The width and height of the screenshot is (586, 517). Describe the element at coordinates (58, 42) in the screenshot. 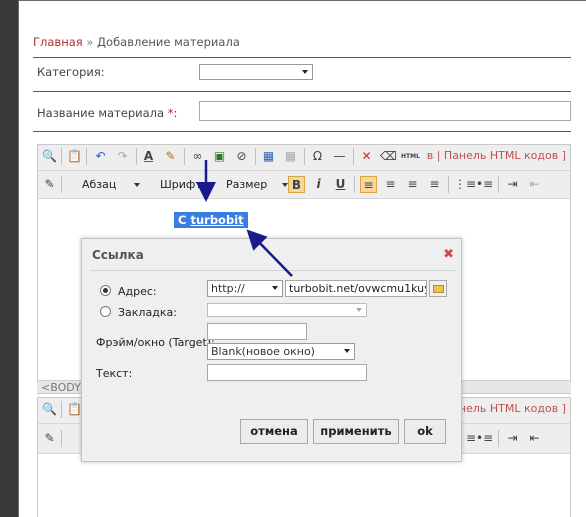

I see `breadcrumb-home-link: Главная` at that location.